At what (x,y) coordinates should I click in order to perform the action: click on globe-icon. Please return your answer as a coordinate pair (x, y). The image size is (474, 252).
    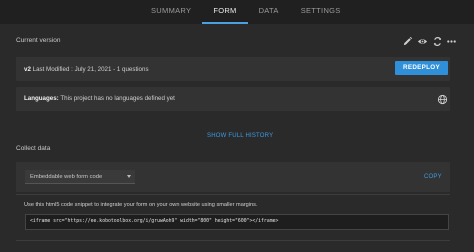
    Looking at the image, I should click on (442, 99).